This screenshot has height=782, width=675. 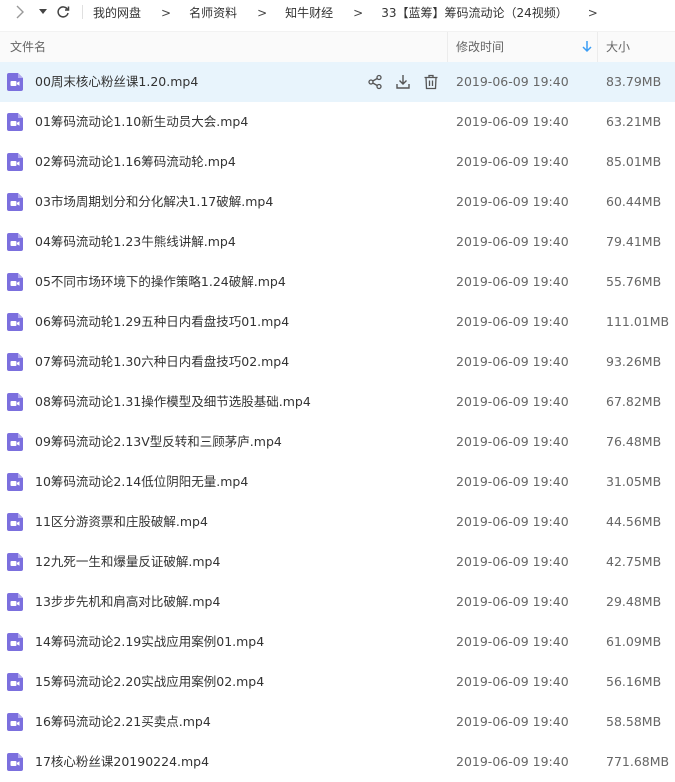 What do you see at coordinates (154, 202) in the screenshot?
I see `file-name: 03市场周期划分和分化解决1.17破解.mp4` at bounding box center [154, 202].